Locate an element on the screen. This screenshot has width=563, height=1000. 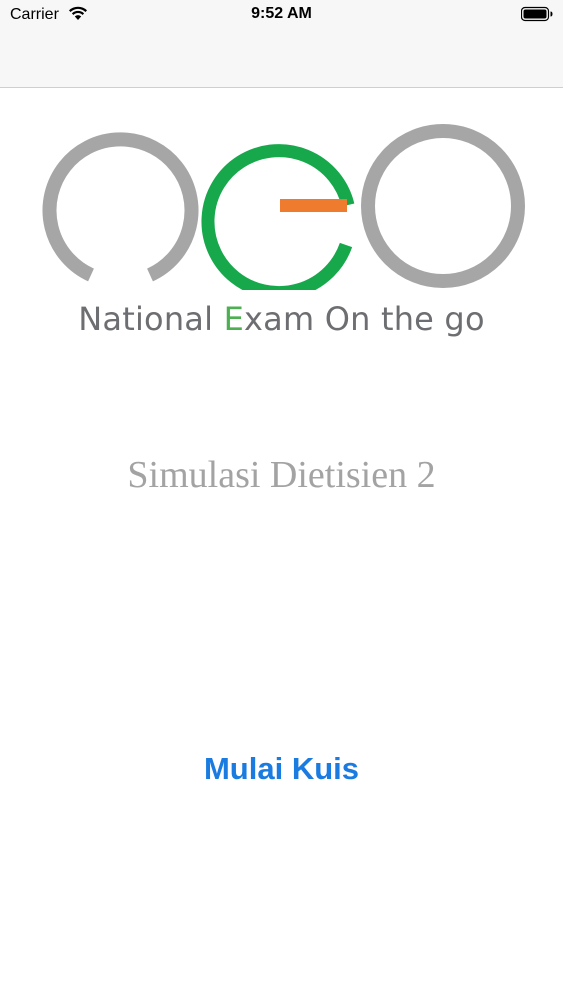
tagline-e: E is located at coordinates (234, 319).